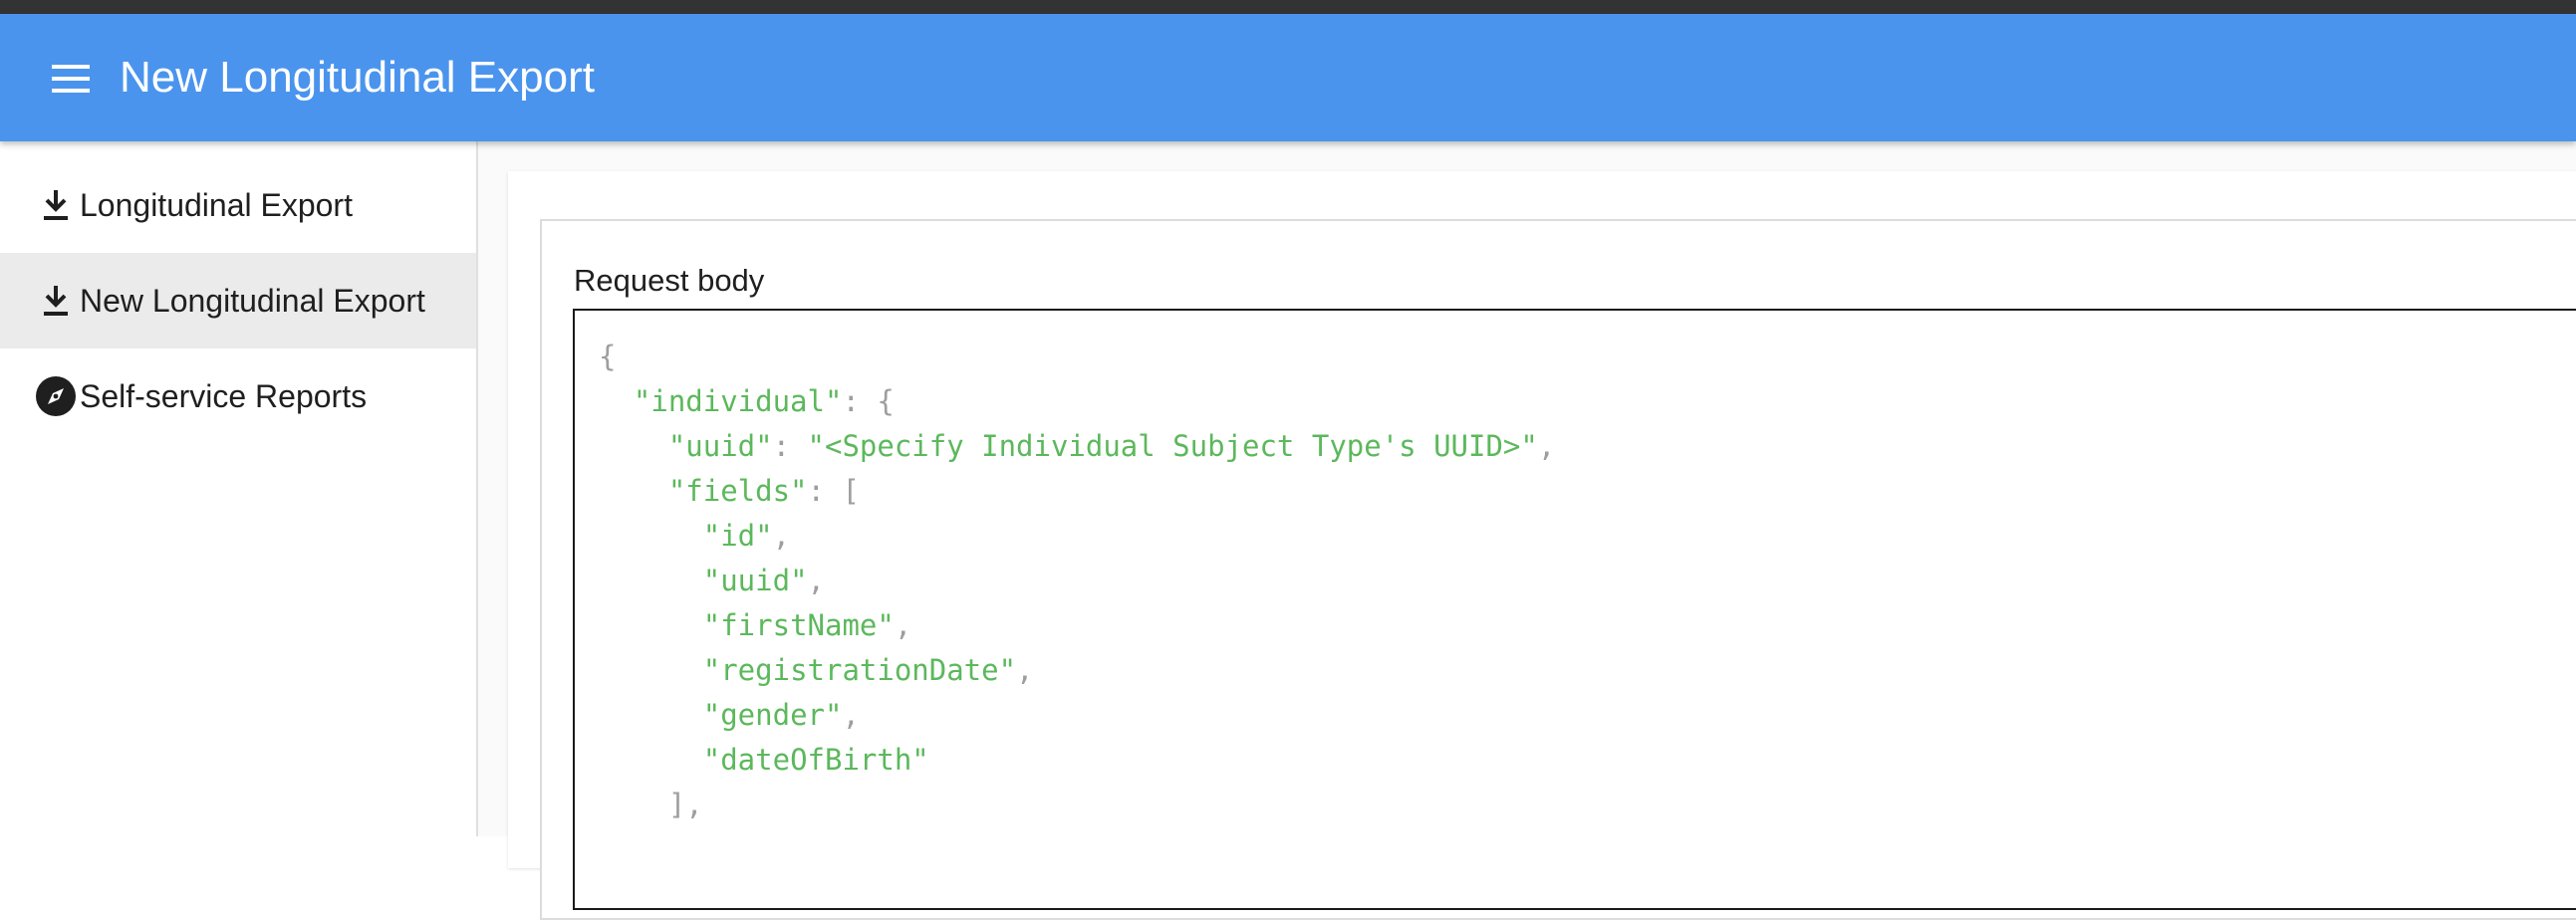 The height and width of the screenshot is (920, 2576). Describe the element at coordinates (252, 300) in the screenshot. I see `sidebar-item-label: New Longitudinal Export` at that location.